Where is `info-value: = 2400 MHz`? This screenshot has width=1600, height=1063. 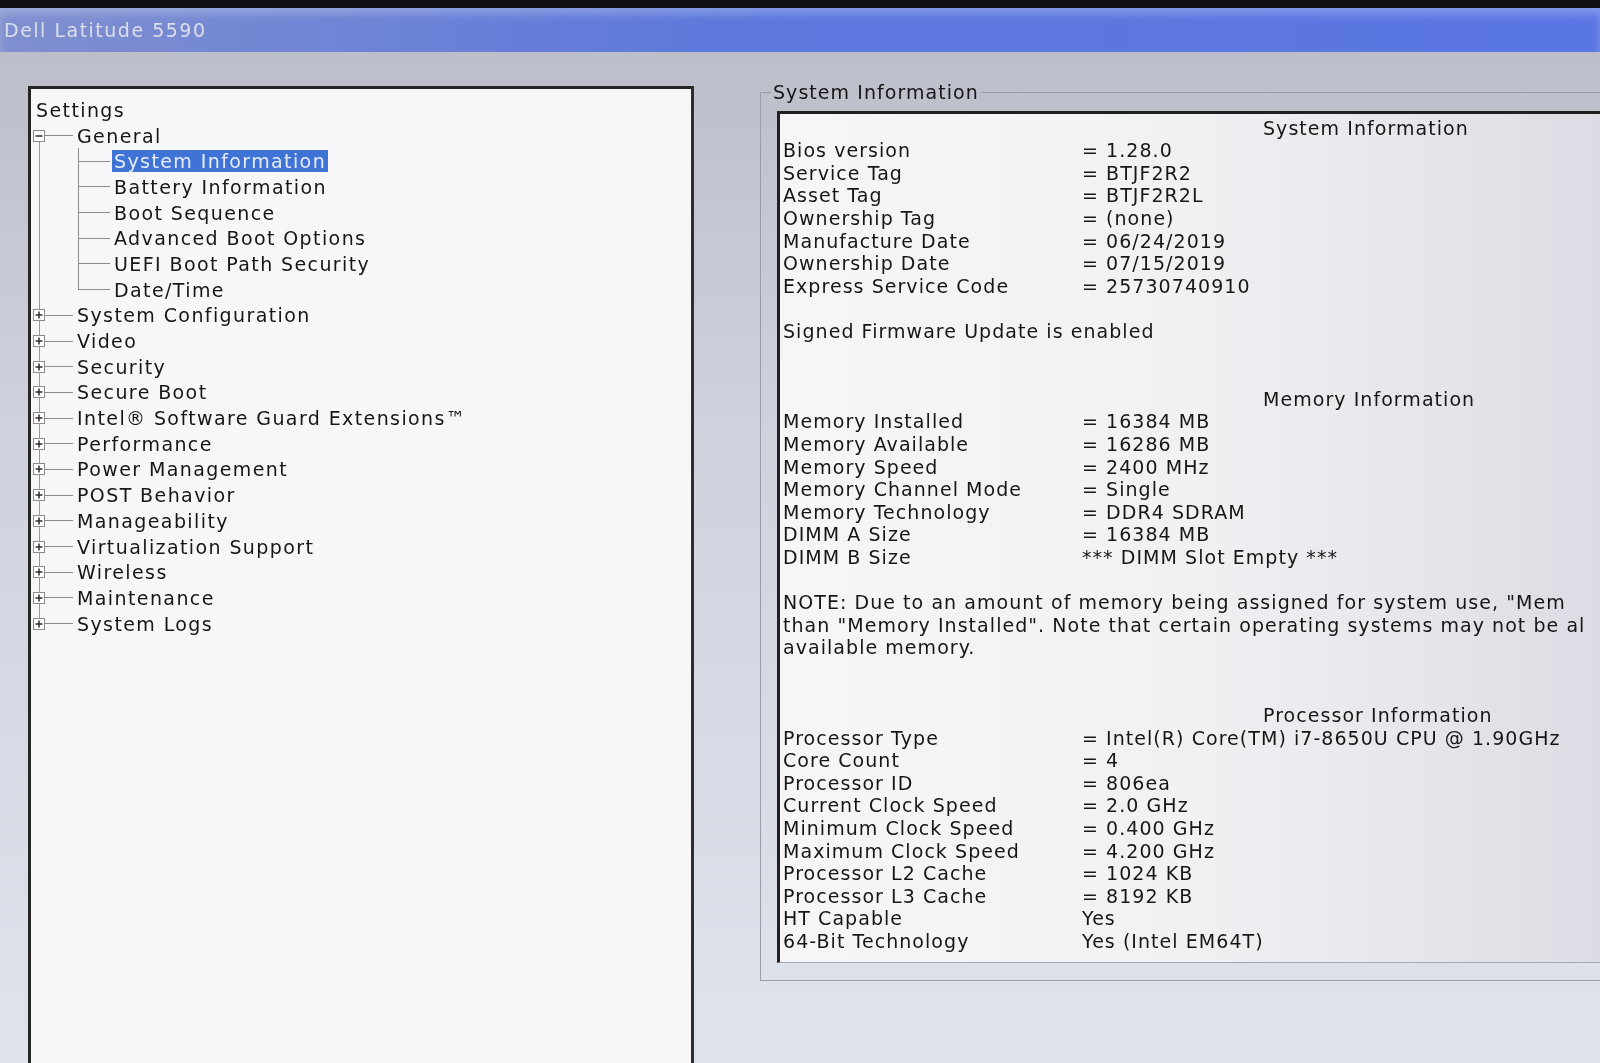 info-value: = 2400 MHz is located at coordinates (1146, 467).